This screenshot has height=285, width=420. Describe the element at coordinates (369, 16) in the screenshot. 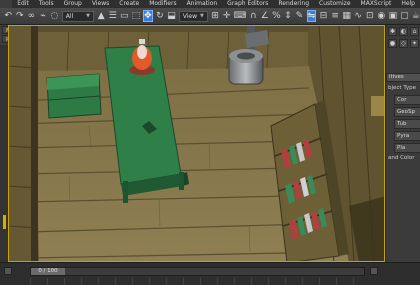

I see `schematic-view-icon: ⊡` at that location.